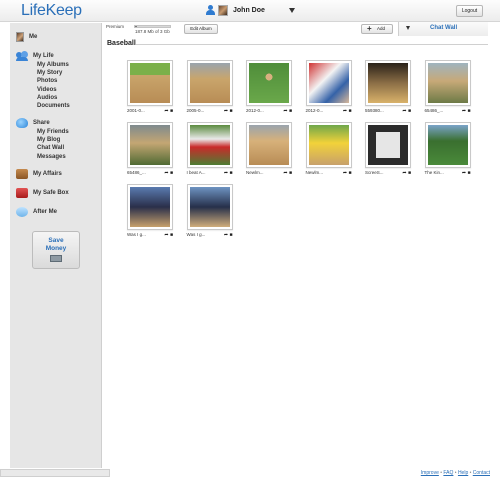 This screenshot has height=478, width=500. I want to click on avatar, so click(223, 10).